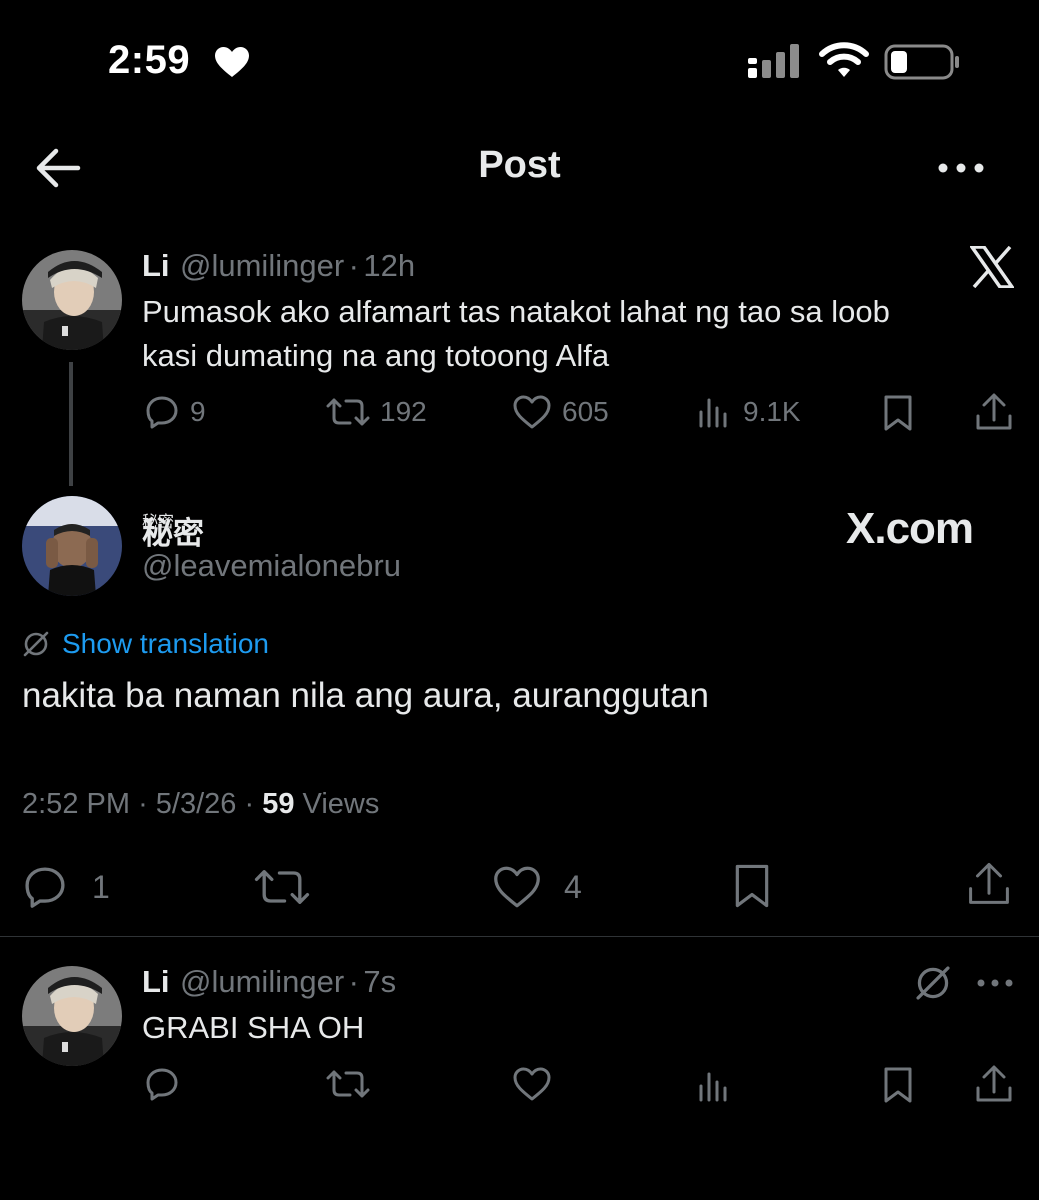  What do you see at coordinates (101, 886) in the screenshot?
I see `reply-count: 1` at bounding box center [101, 886].